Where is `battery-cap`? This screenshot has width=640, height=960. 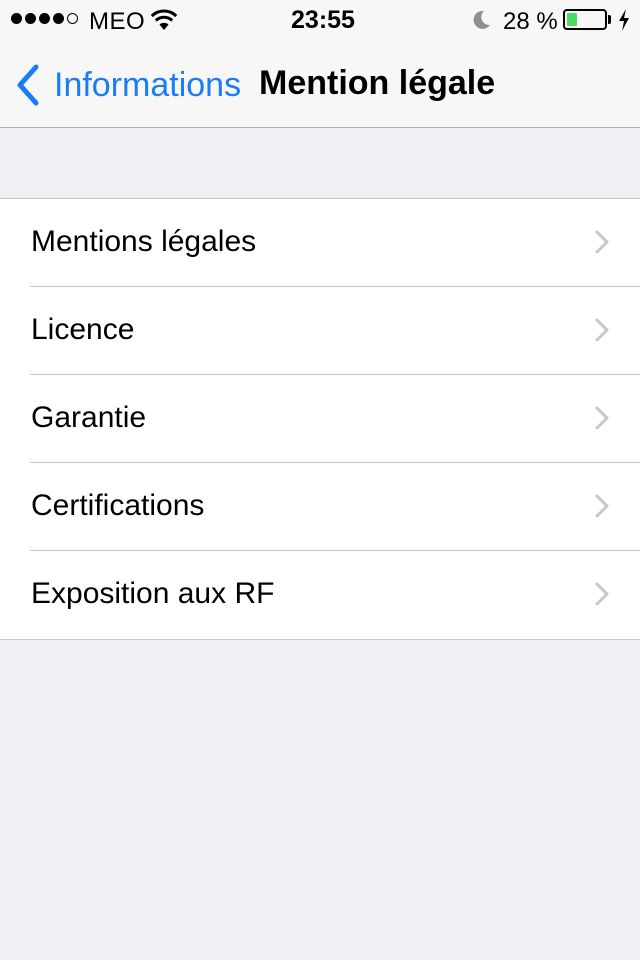 battery-cap is located at coordinates (609, 19).